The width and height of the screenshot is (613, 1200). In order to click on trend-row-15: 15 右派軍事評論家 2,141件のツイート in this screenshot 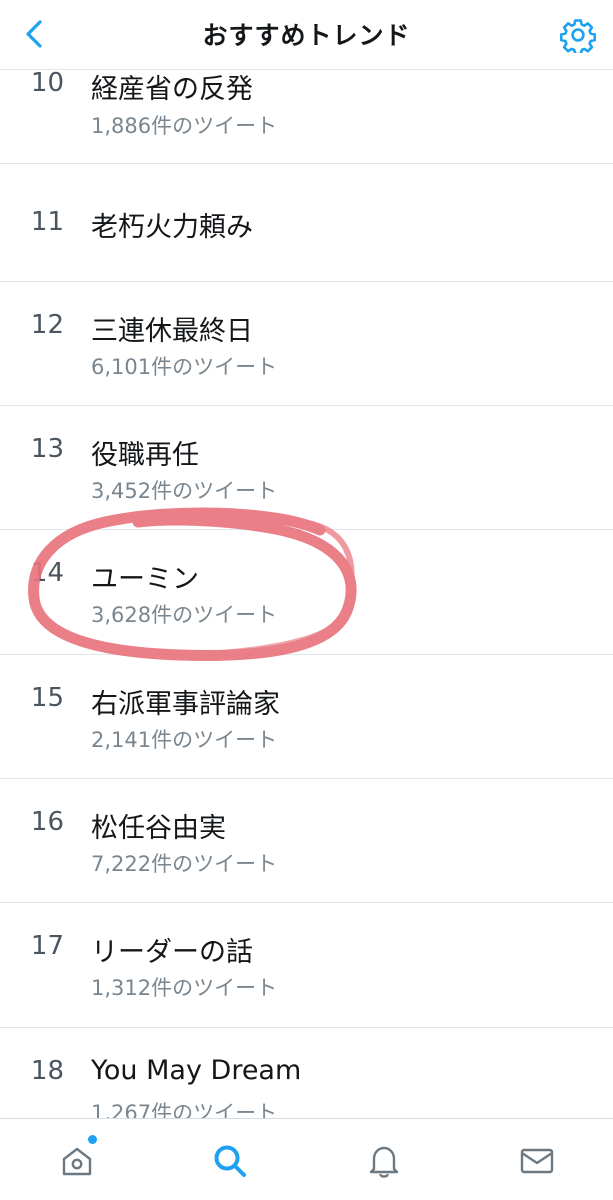, I will do `click(306, 717)`.